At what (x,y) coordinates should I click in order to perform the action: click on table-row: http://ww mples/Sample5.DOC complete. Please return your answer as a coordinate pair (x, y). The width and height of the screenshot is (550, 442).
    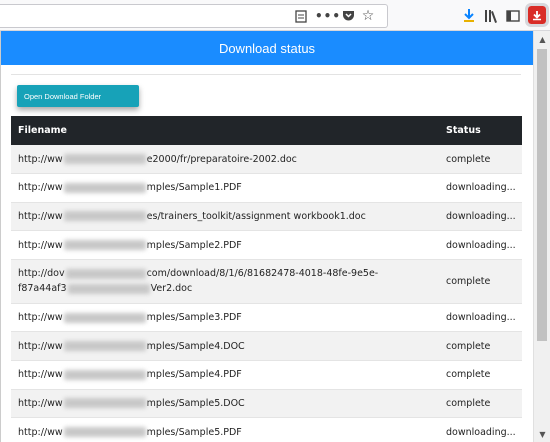
    Looking at the image, I should click on (266, 403).